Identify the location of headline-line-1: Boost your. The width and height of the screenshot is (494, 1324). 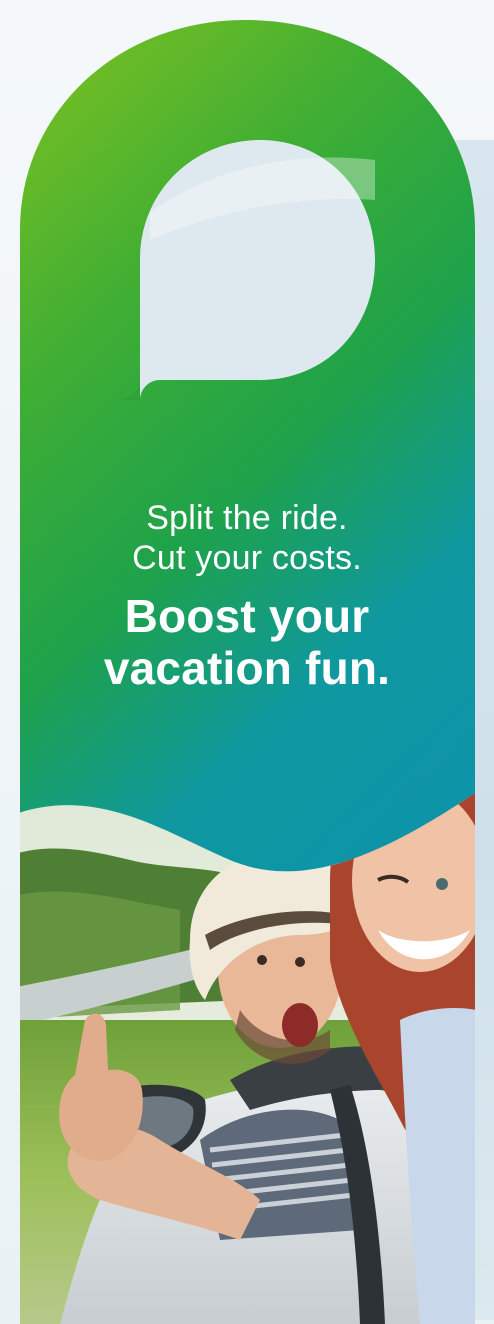
(247, 616).